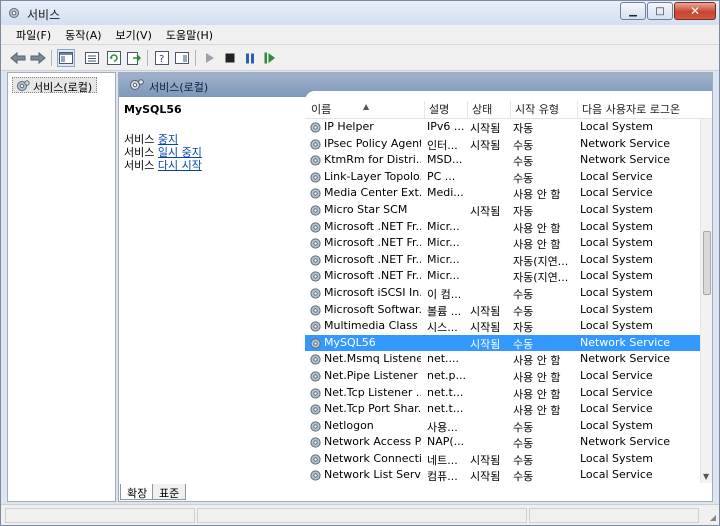 The image size is (720, 526). I want to click on table-row: Netlogon 사용... 수동 Local System, so click(502, 426).